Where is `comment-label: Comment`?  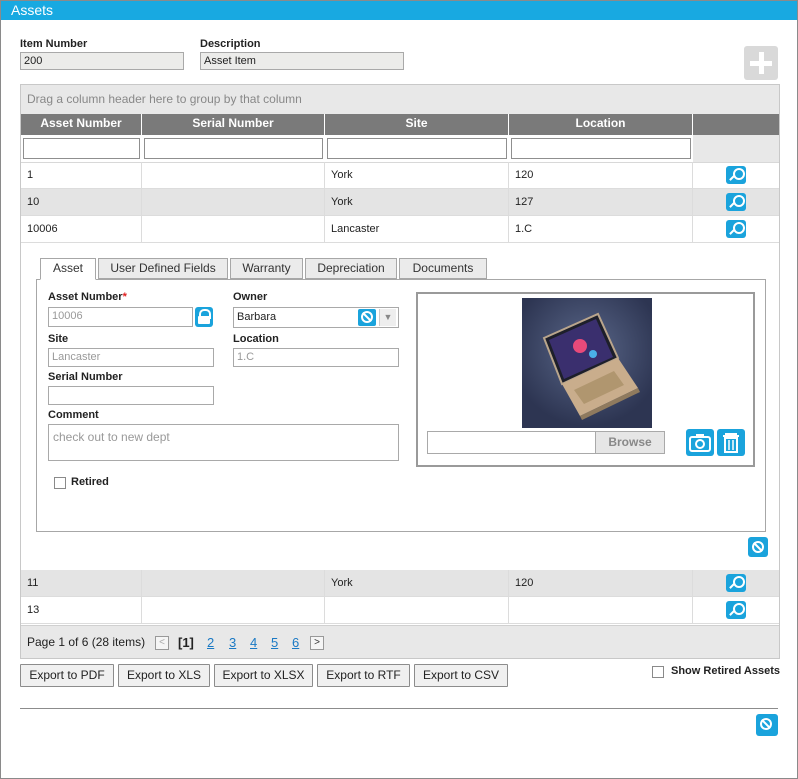
comment-label: Comment is located at coordinates (73, 415).